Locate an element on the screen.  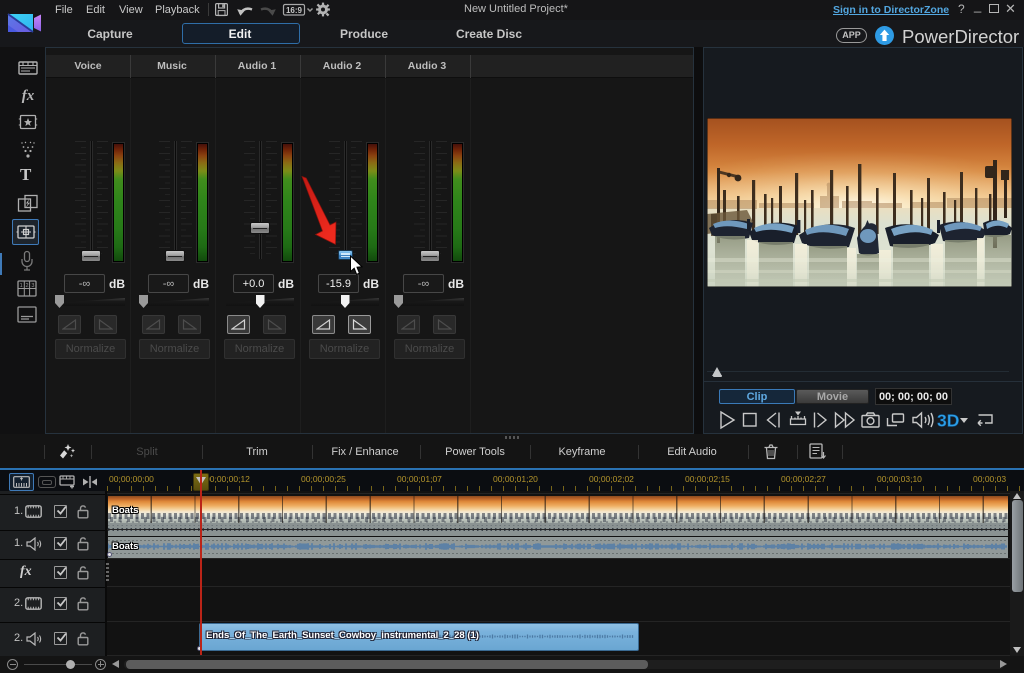
svg-text: 3 is located at coordinates (32, 286).